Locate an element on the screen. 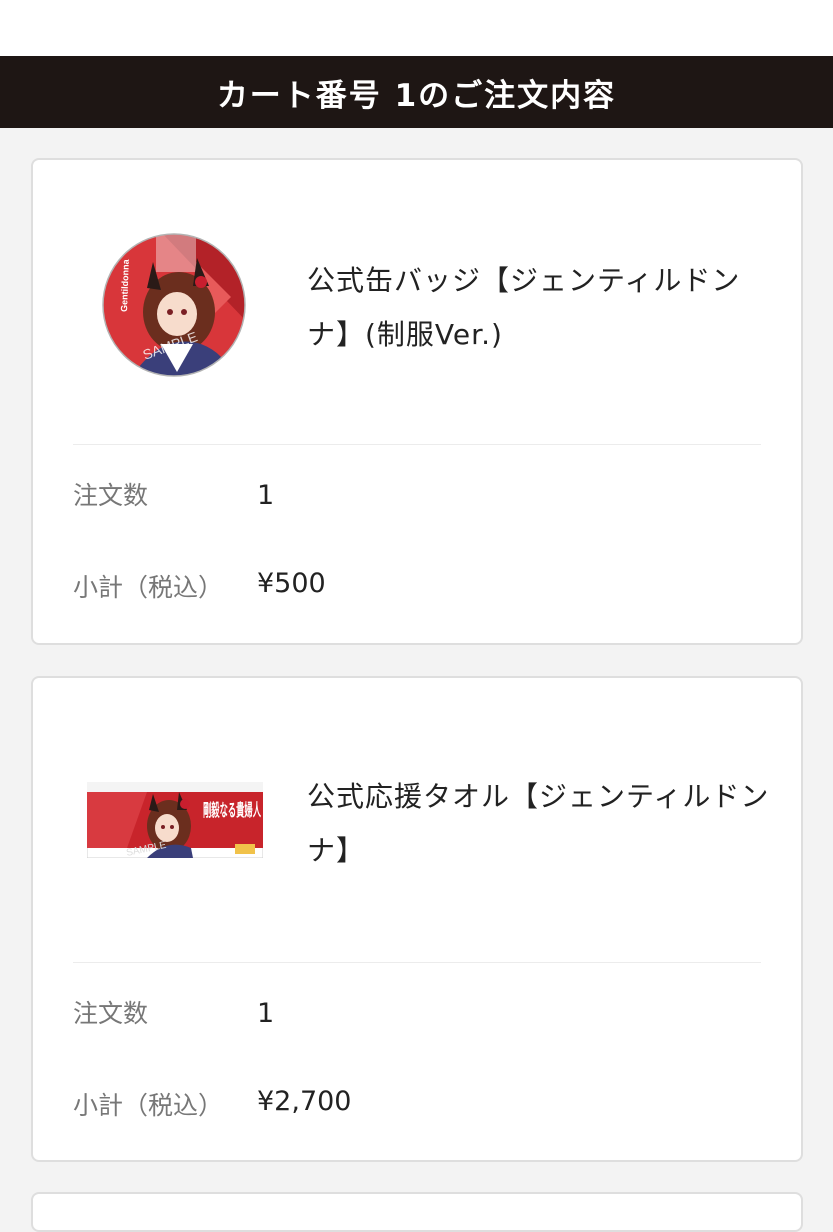 The height and width of the screenshot is (1232, 833). subtotal-value: ¥500 is located at coordinates (291, 583).